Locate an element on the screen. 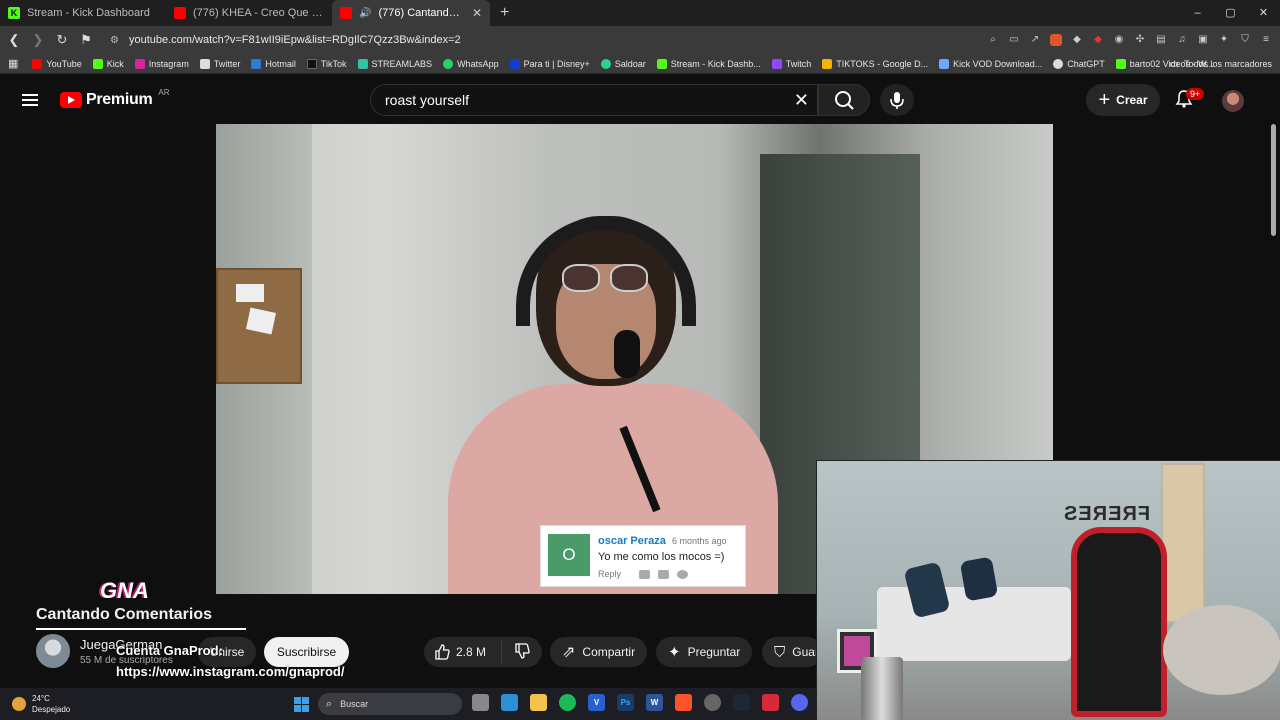 The height and width of the screenshot is (720, 1280). browser-tab-khea: (776) KHEA - Creo Que ft. Asan (Offic is located at coordinates (249, 13).